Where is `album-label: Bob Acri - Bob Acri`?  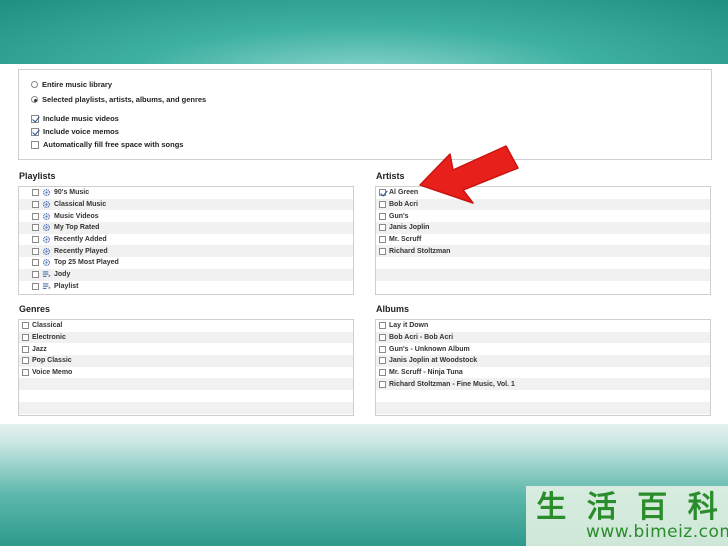 album-label: Bob Acri - Bob Acri is located at coordinates (421, 338).